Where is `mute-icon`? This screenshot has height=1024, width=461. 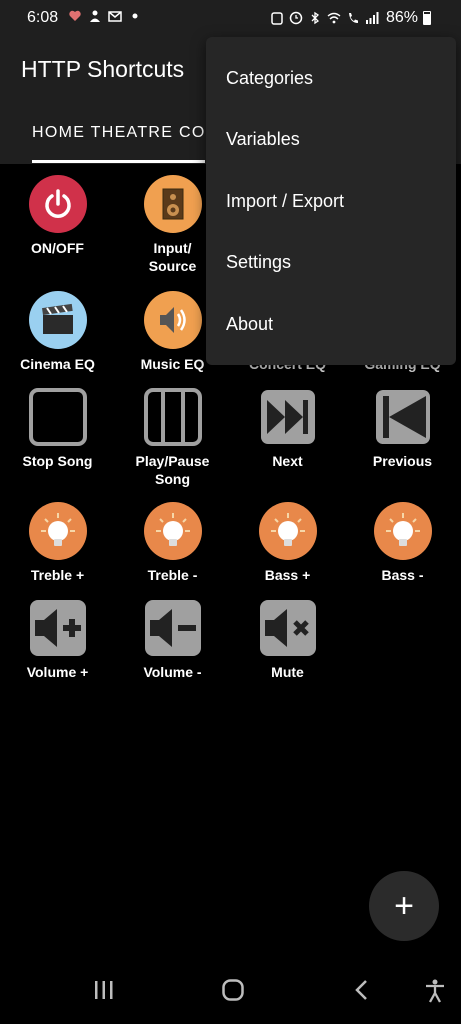
mute-icon is located at coordinates (288, 628).